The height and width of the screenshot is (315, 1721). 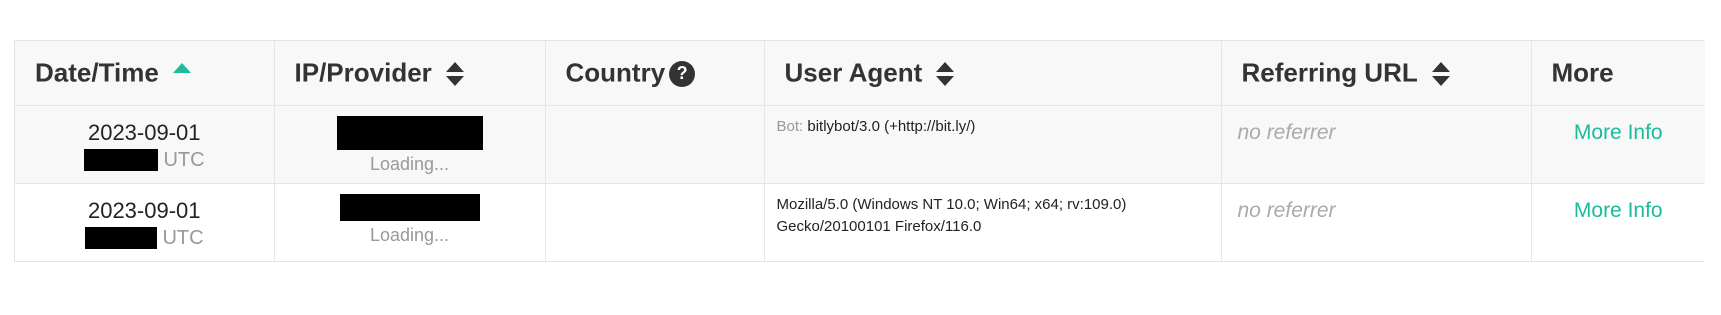 What do you see at coordinates (1329, 73) in the screenshot?
I see `column-label-referrer: Referring URL` at bounding box center [1329, 73].